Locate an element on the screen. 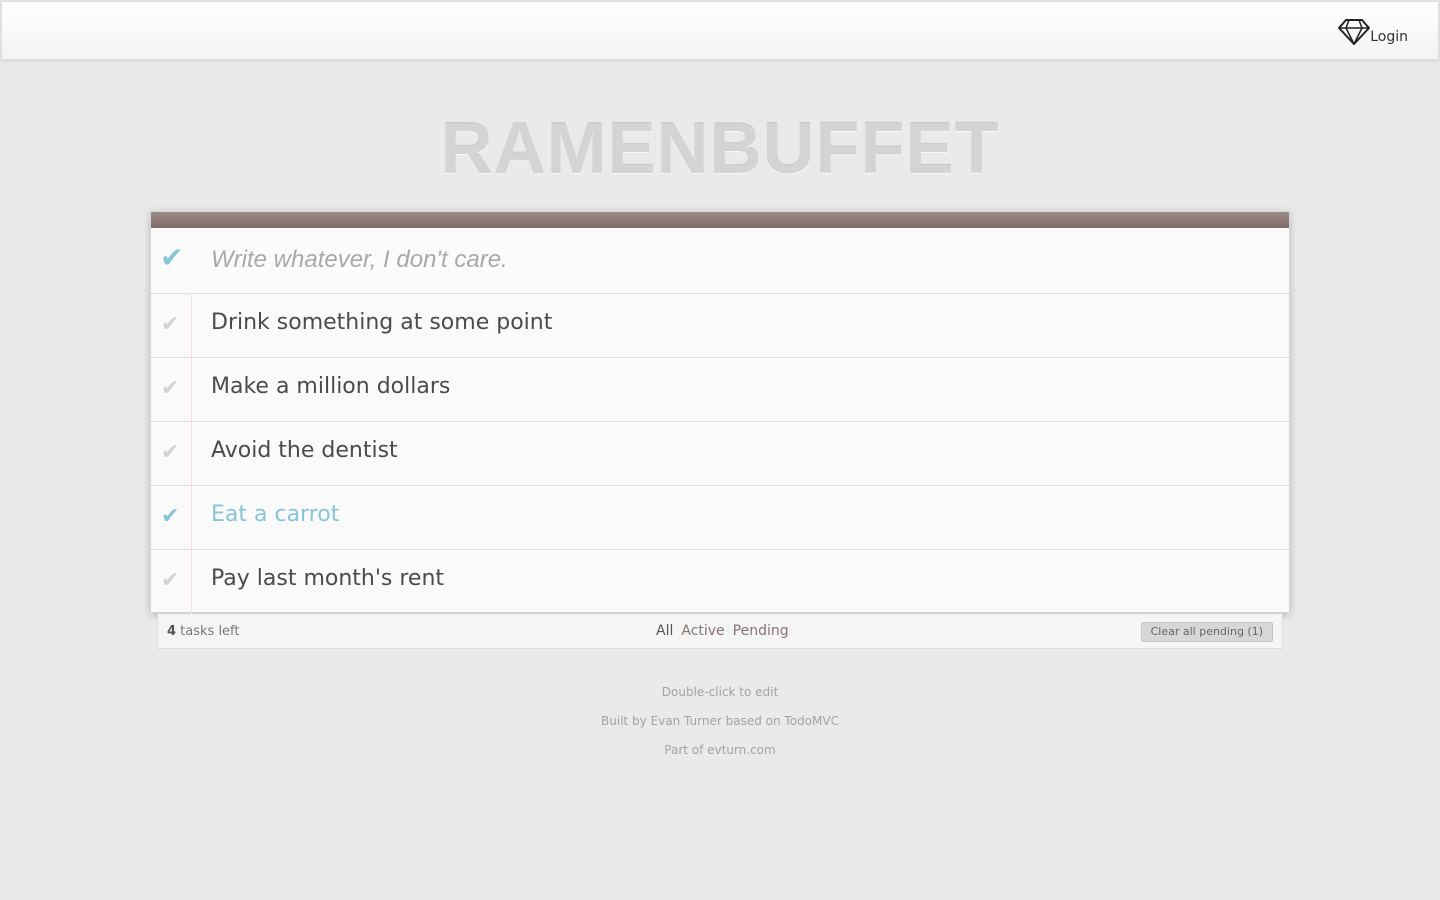  top-bar: Login is located at coordinates (720, 30).